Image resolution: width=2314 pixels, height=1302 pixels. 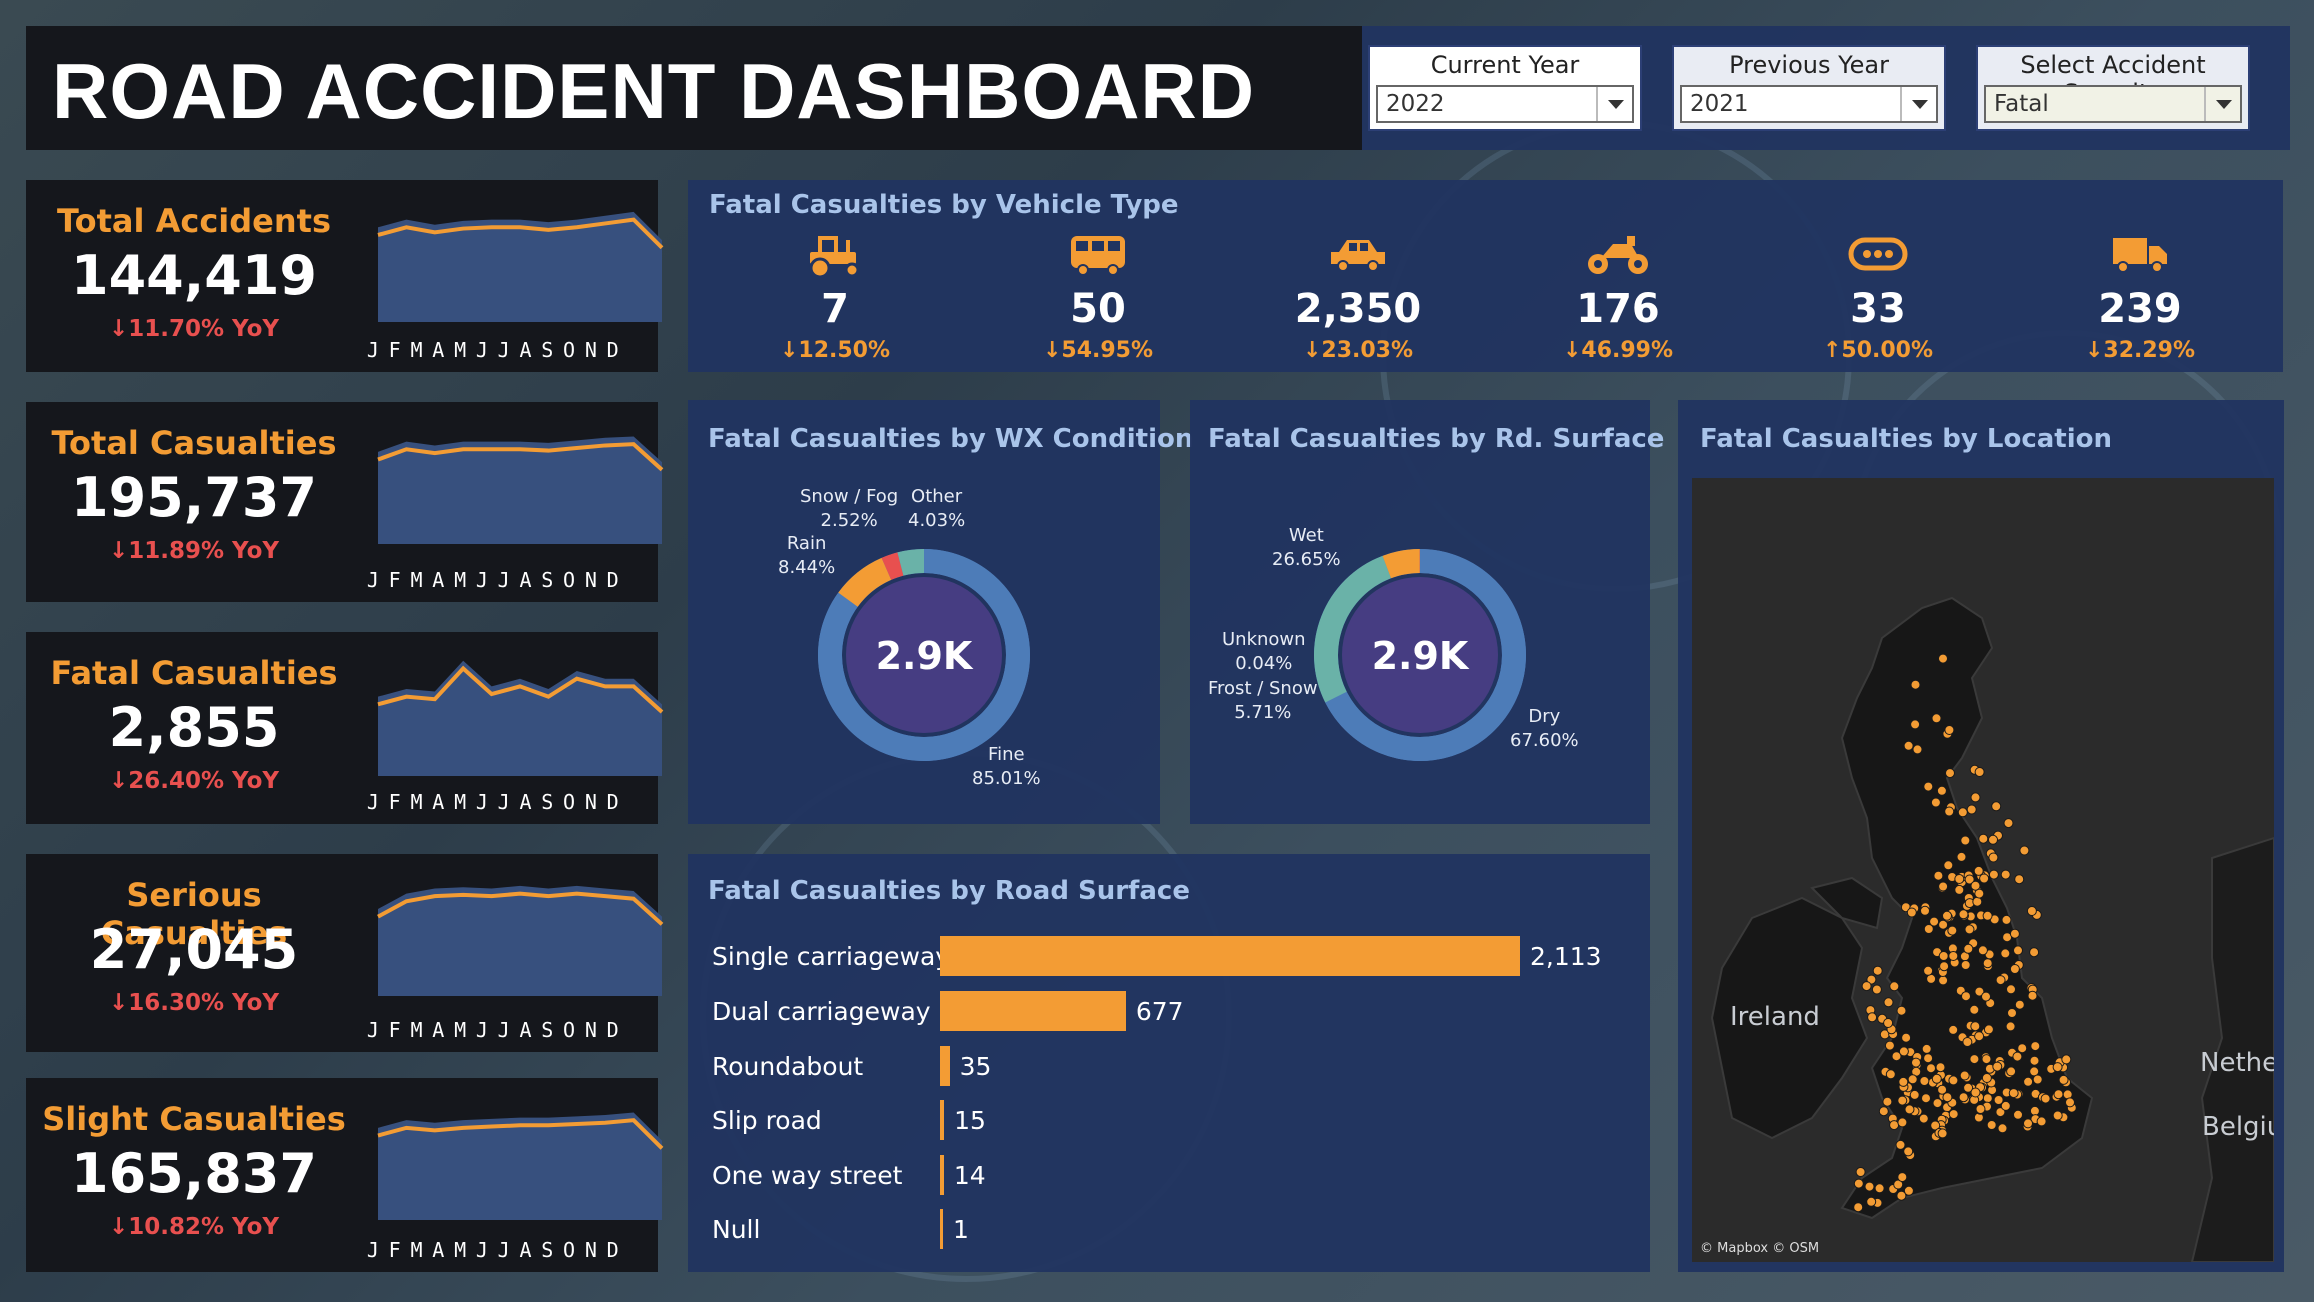 I want to click on vehicle-value: 50, so click(x=1098, y=309).